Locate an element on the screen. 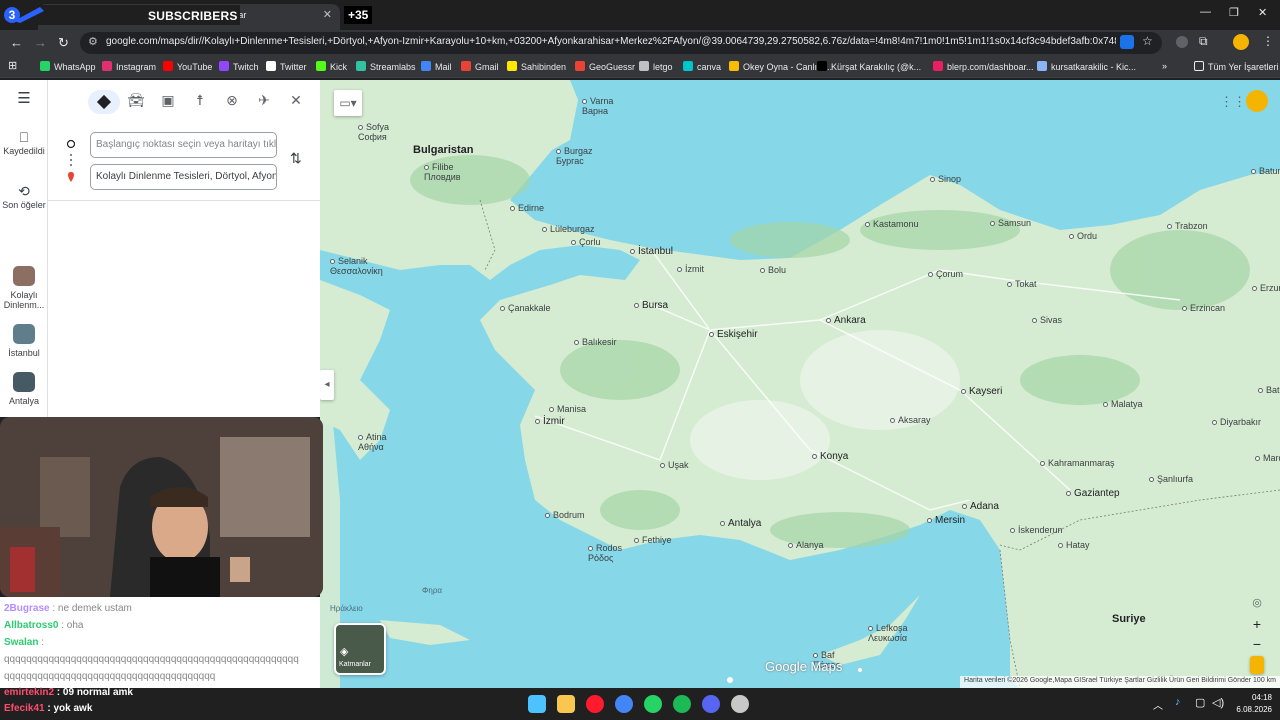 The width and height of the screenshot is (1280, 720). city-label: Diyarbakır is located at coordinates (1236, 422).